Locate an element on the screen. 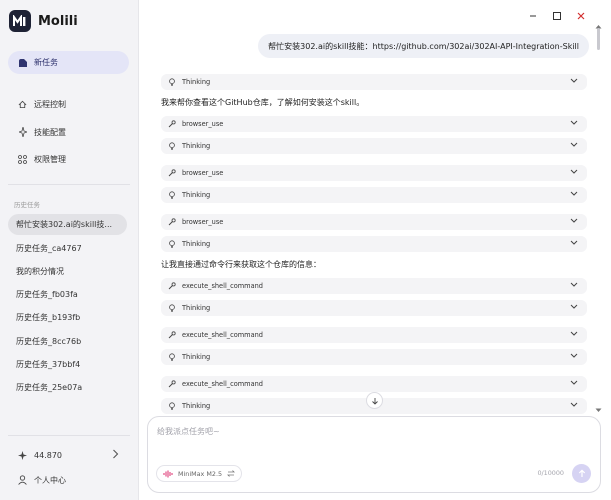  model-name: MiniMax M2.5 is located at coordinates (200, 473).